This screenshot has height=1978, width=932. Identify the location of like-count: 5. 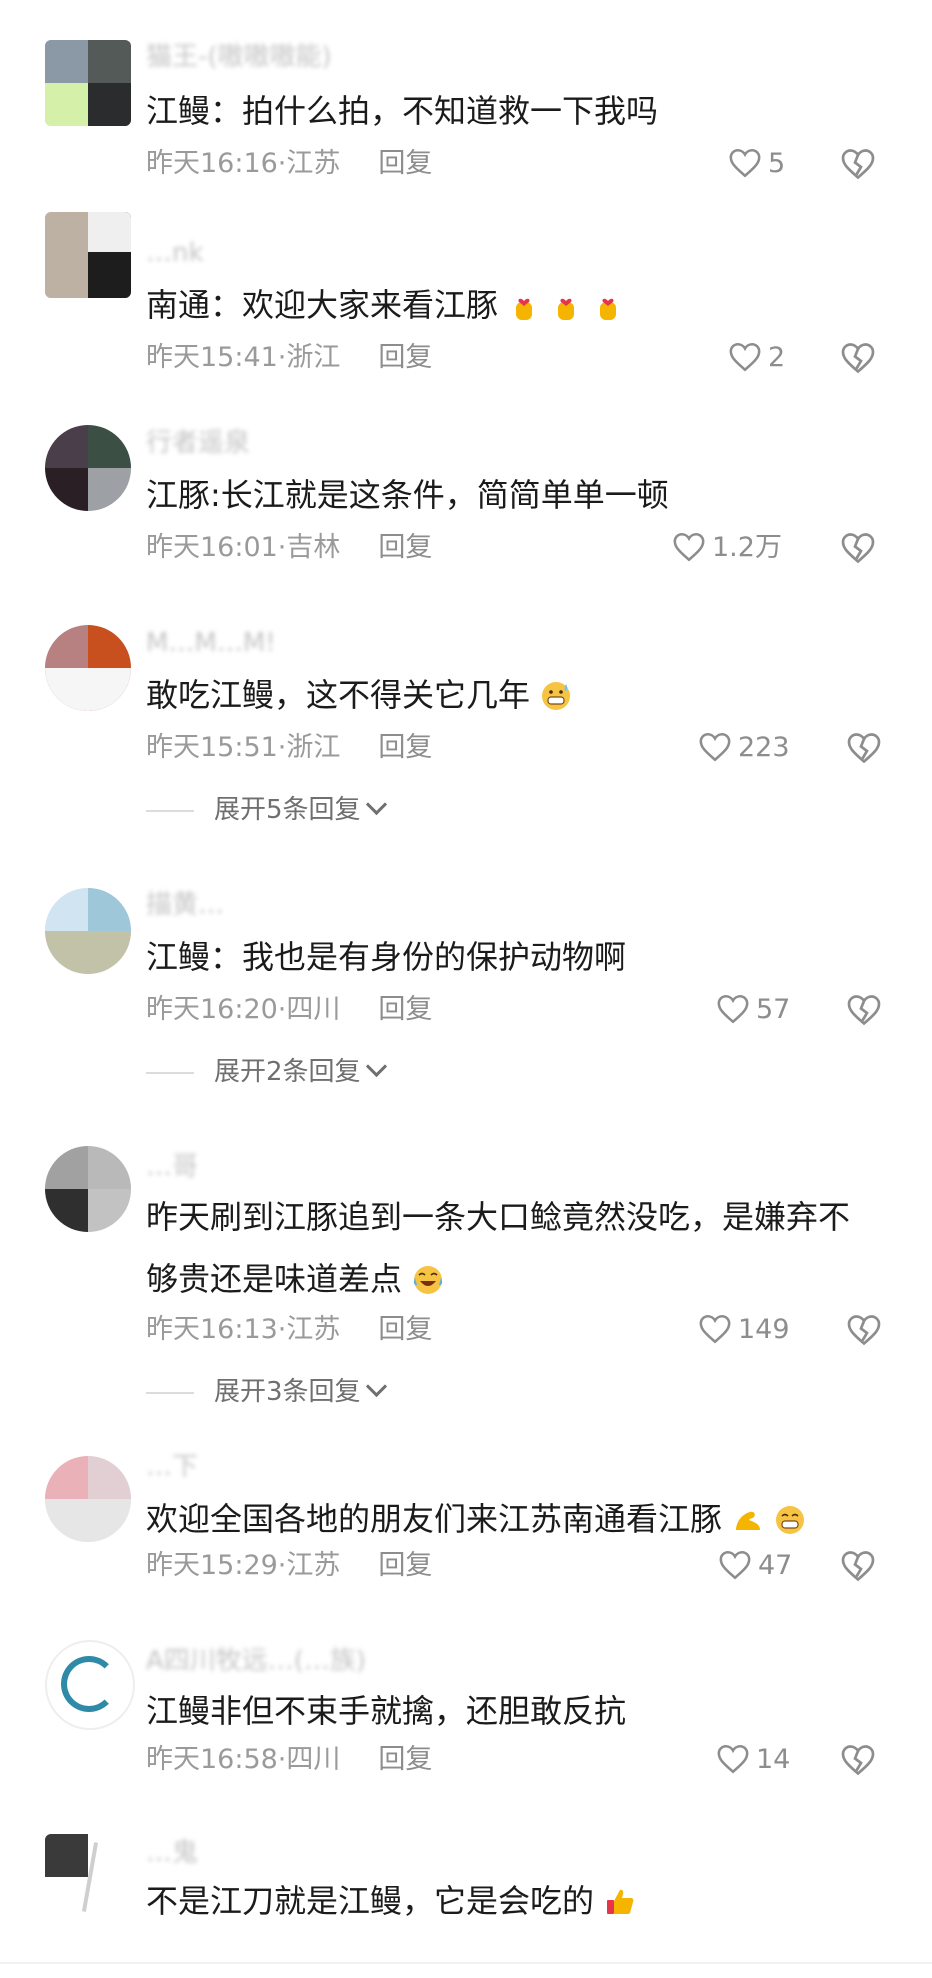
(777, 163).